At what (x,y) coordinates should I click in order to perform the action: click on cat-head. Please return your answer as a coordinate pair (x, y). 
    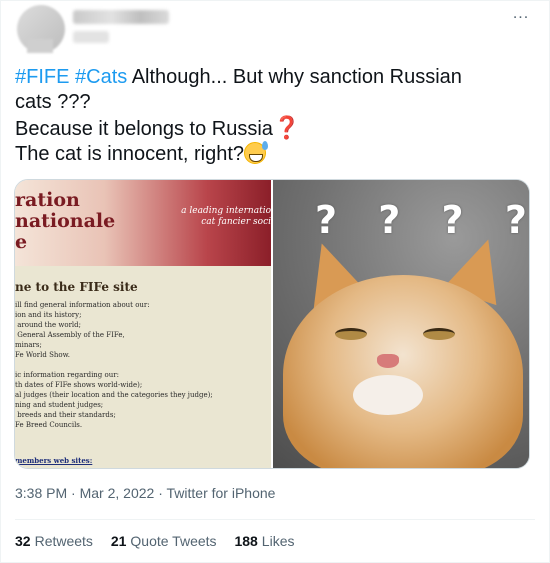
    Looking at the image, I should click on (403, 371).